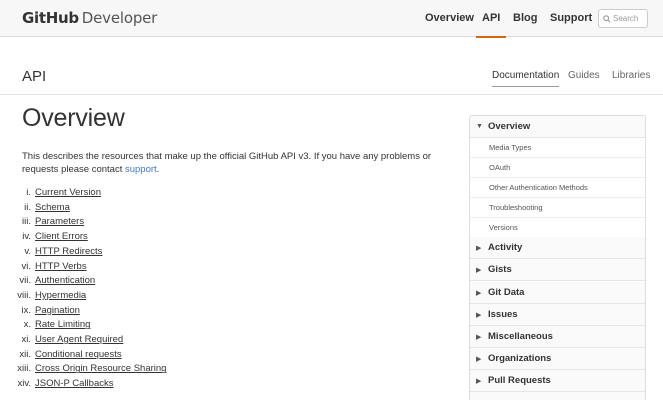  Describe the element at coordinates (557, 396) in the screenshot. I see `sidebar-section-next: ▶` at that location.